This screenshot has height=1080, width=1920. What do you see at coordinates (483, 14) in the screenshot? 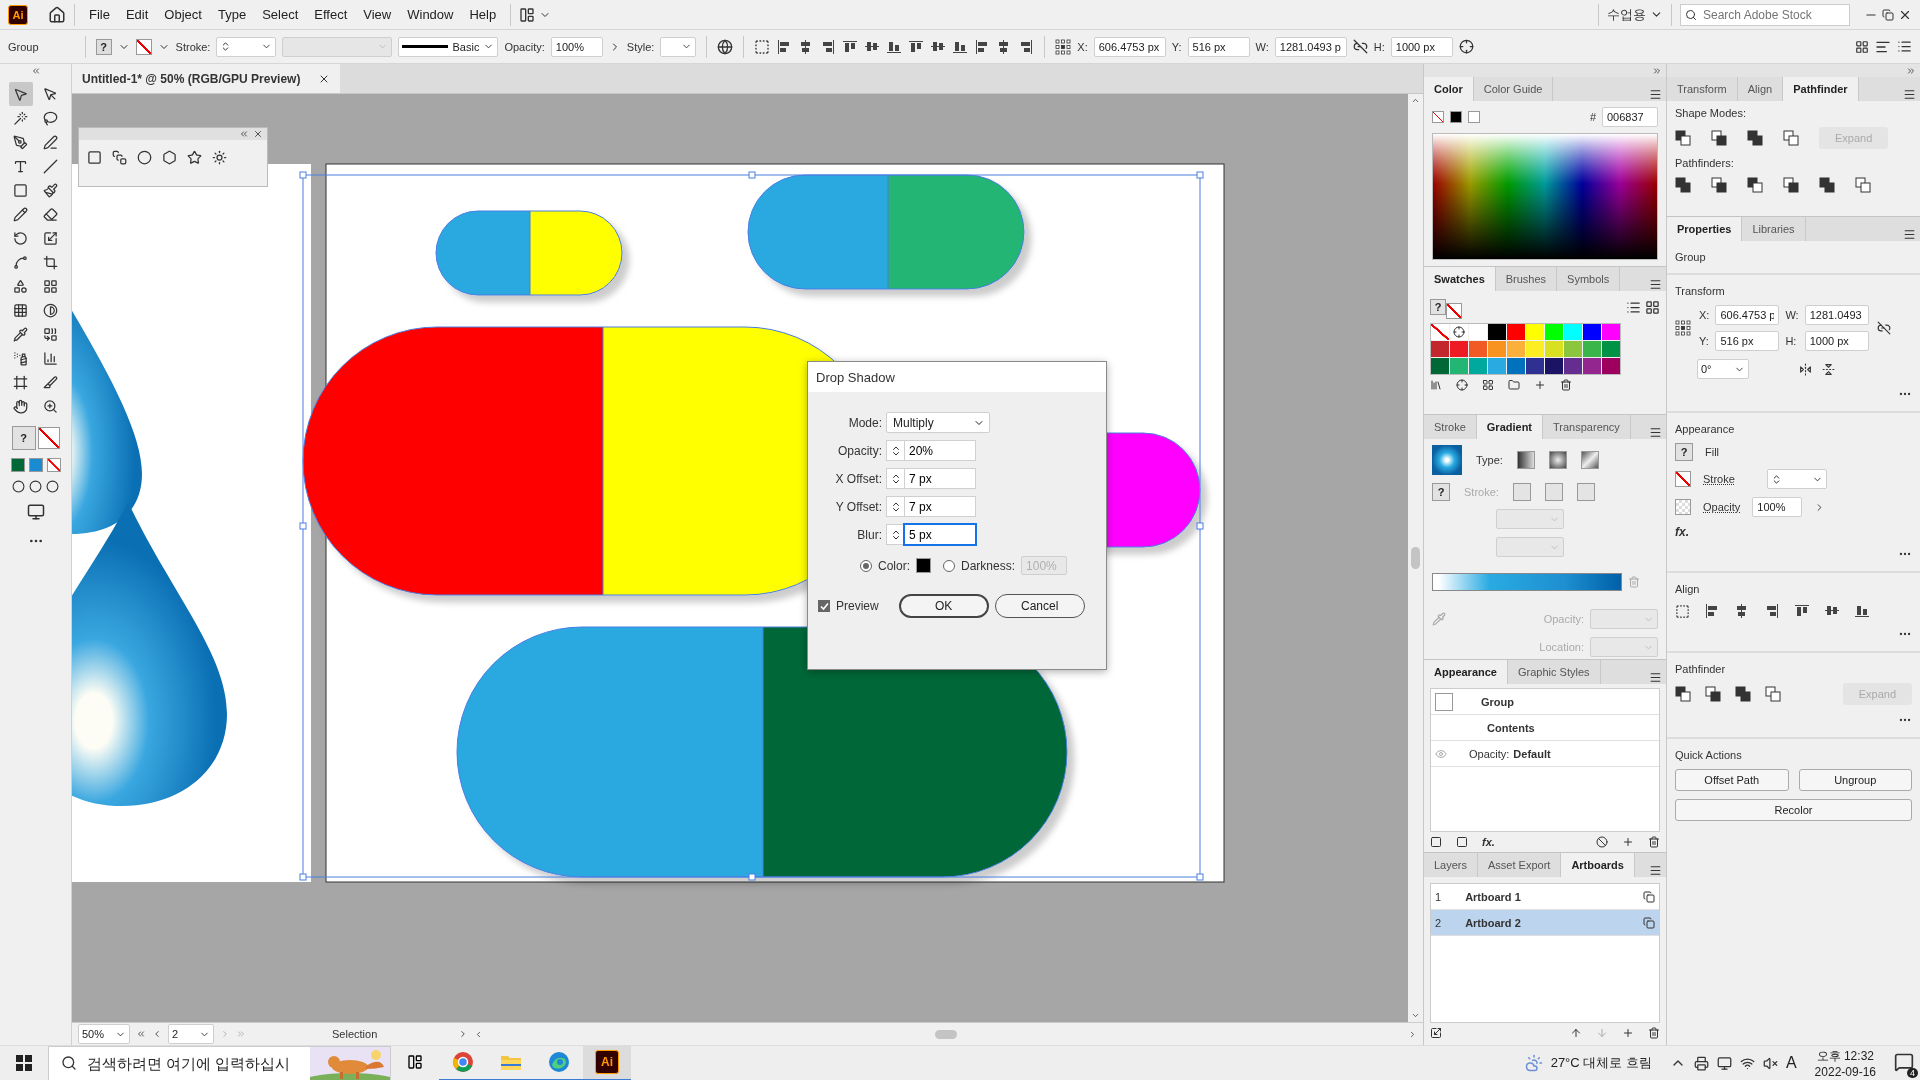
I see `menu-item: Help` at bounding box center [483, 14].